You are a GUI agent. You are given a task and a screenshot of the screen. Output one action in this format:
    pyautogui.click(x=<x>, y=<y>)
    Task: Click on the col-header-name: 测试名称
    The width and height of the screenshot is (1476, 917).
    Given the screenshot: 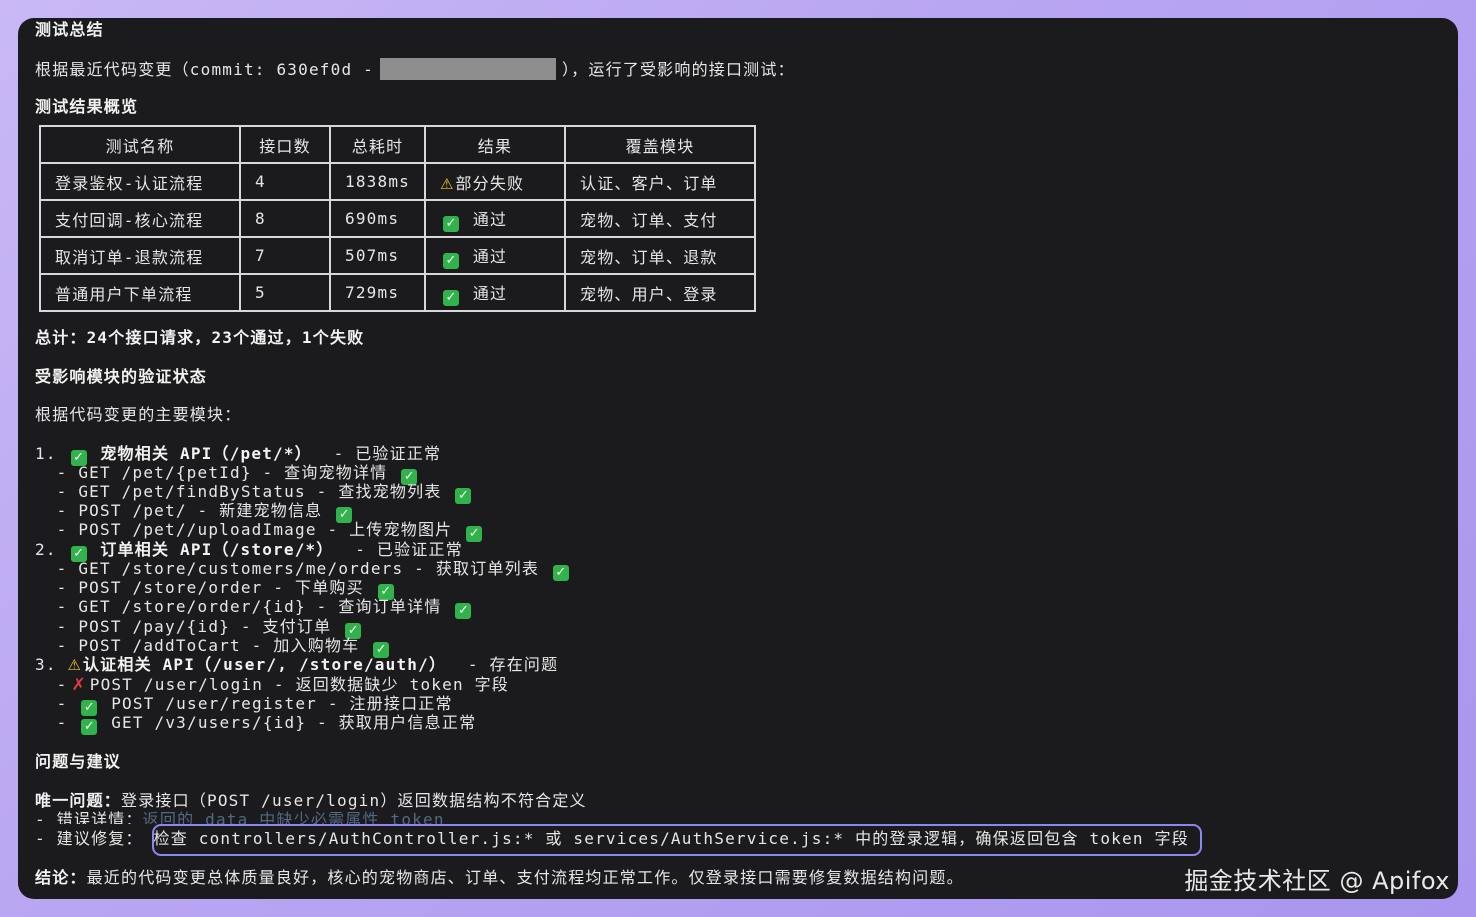 What is the action you would take?
    pyautogui.click(x=140, y=144)
    